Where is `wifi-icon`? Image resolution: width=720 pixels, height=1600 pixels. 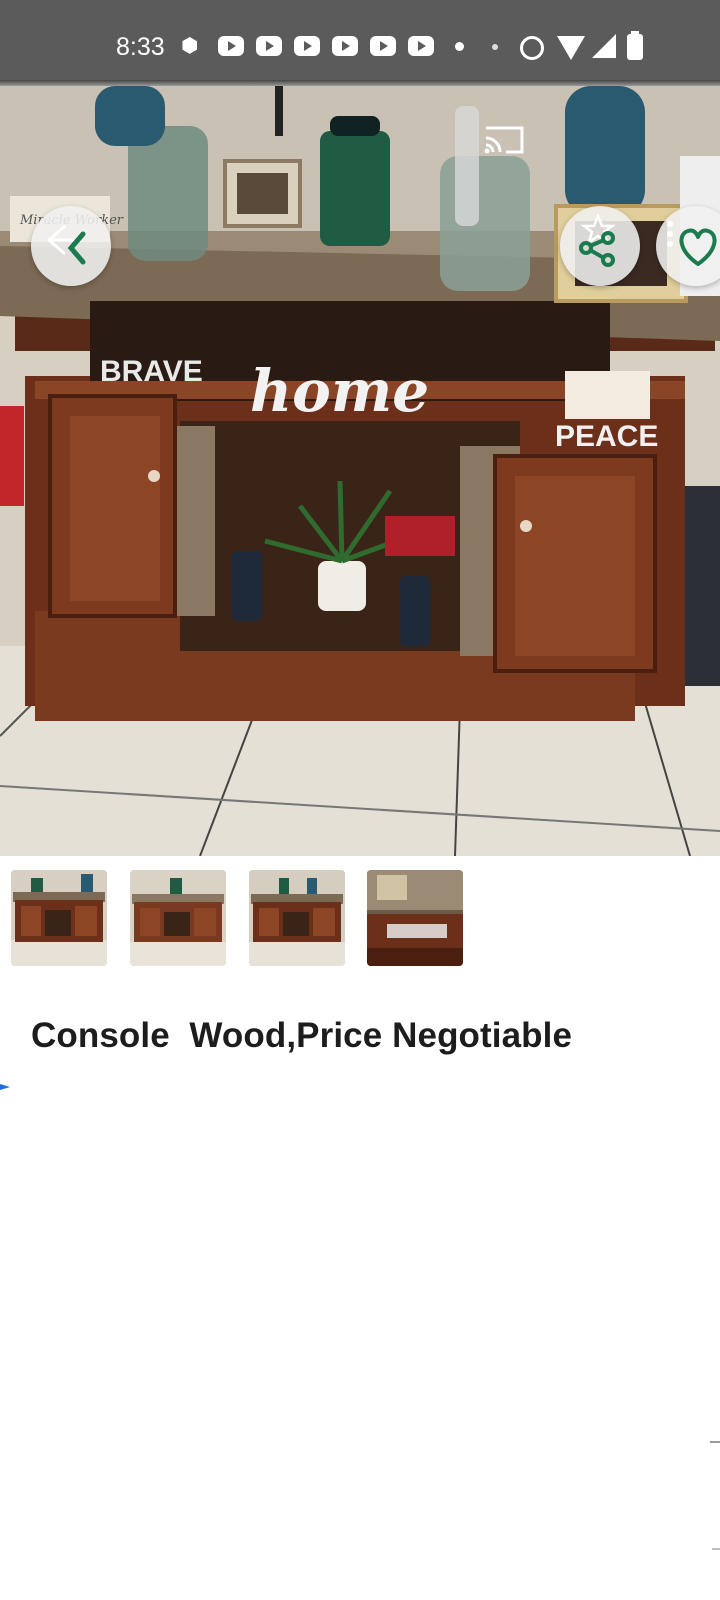 wifi-icon is located at coordinates (571, 48).